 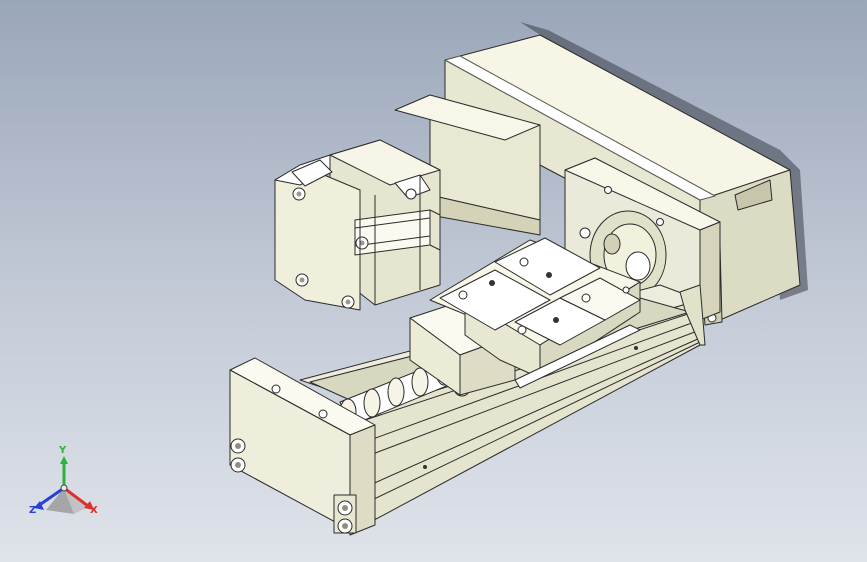 What do you see at coordinates (94, 510) in the screenshot?
I see `x-axis-label: X` at bounding box center [94, 510].